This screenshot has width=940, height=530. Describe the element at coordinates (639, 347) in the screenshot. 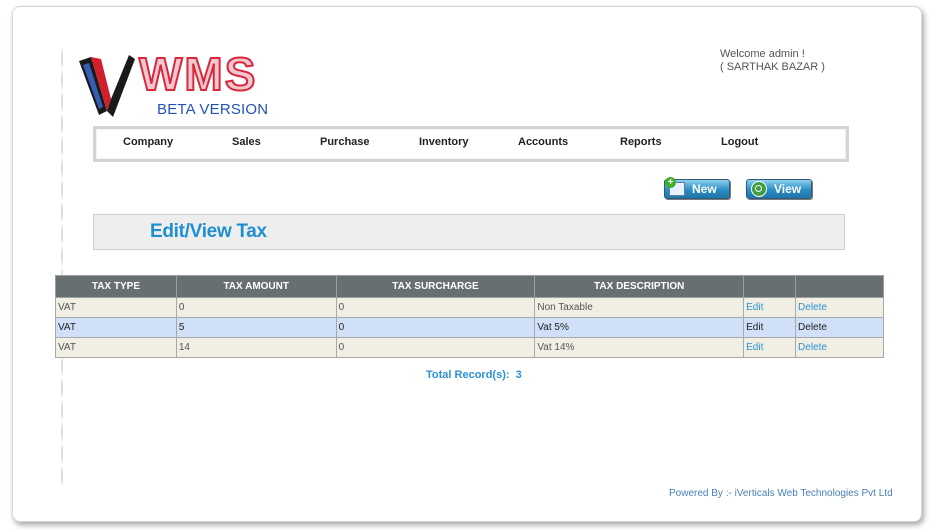

I see `cell-tax-description: Vat 14%` at that location.